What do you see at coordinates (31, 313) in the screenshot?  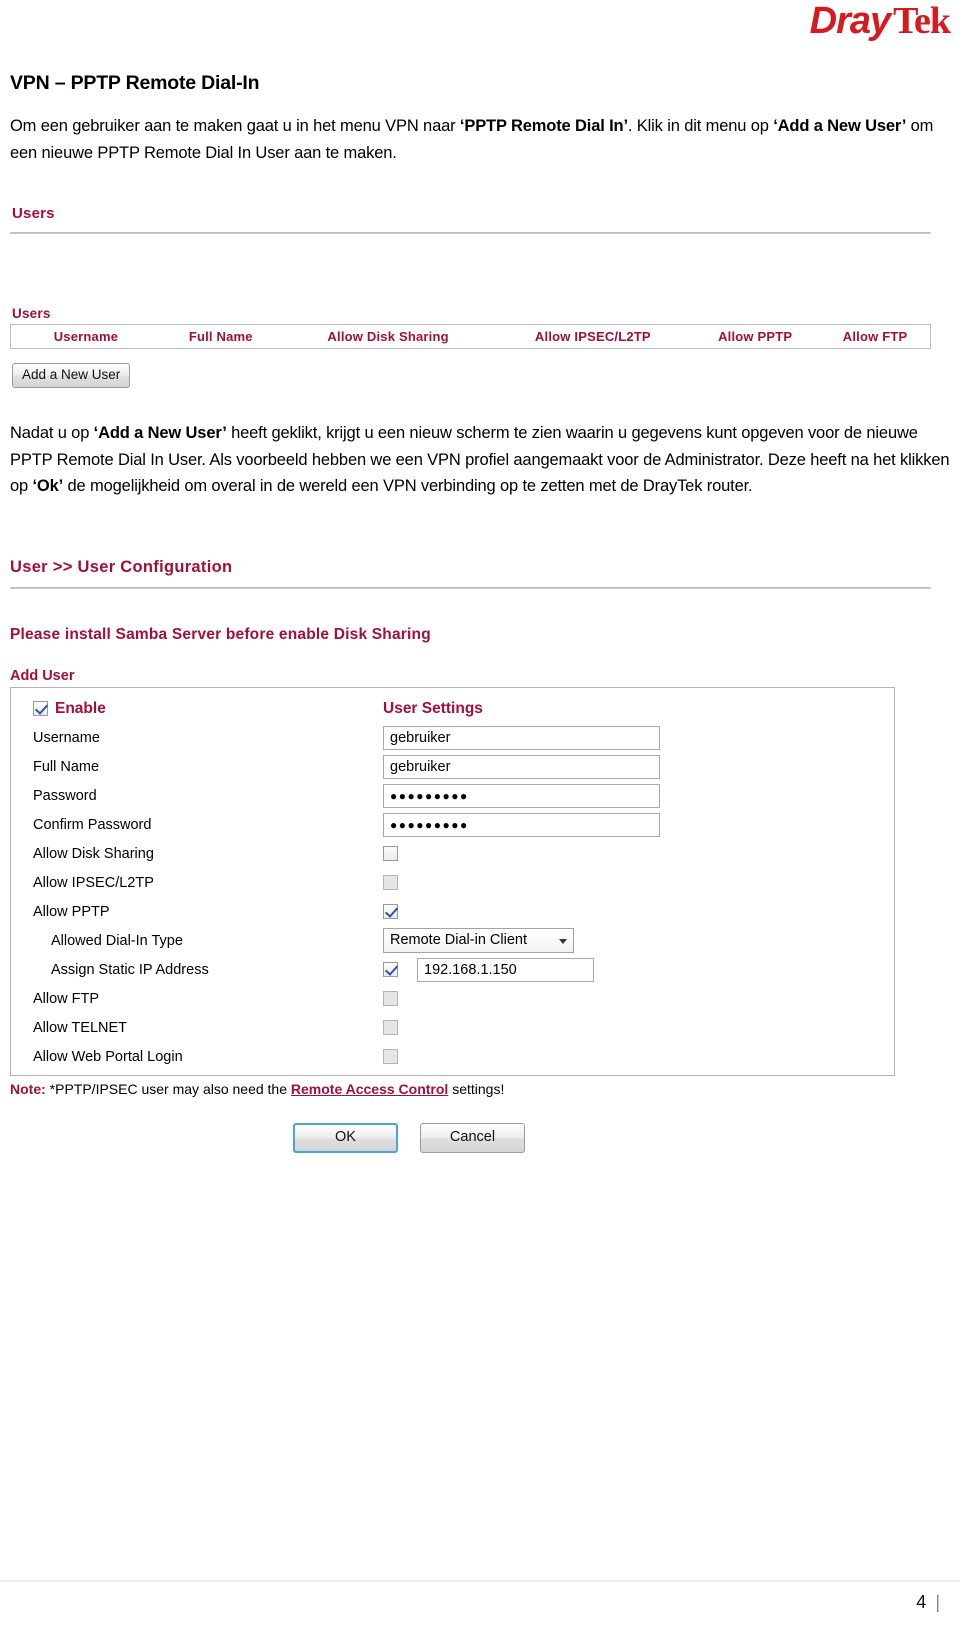 I see `users-section-label: Users` at bounding box center [31, 313].